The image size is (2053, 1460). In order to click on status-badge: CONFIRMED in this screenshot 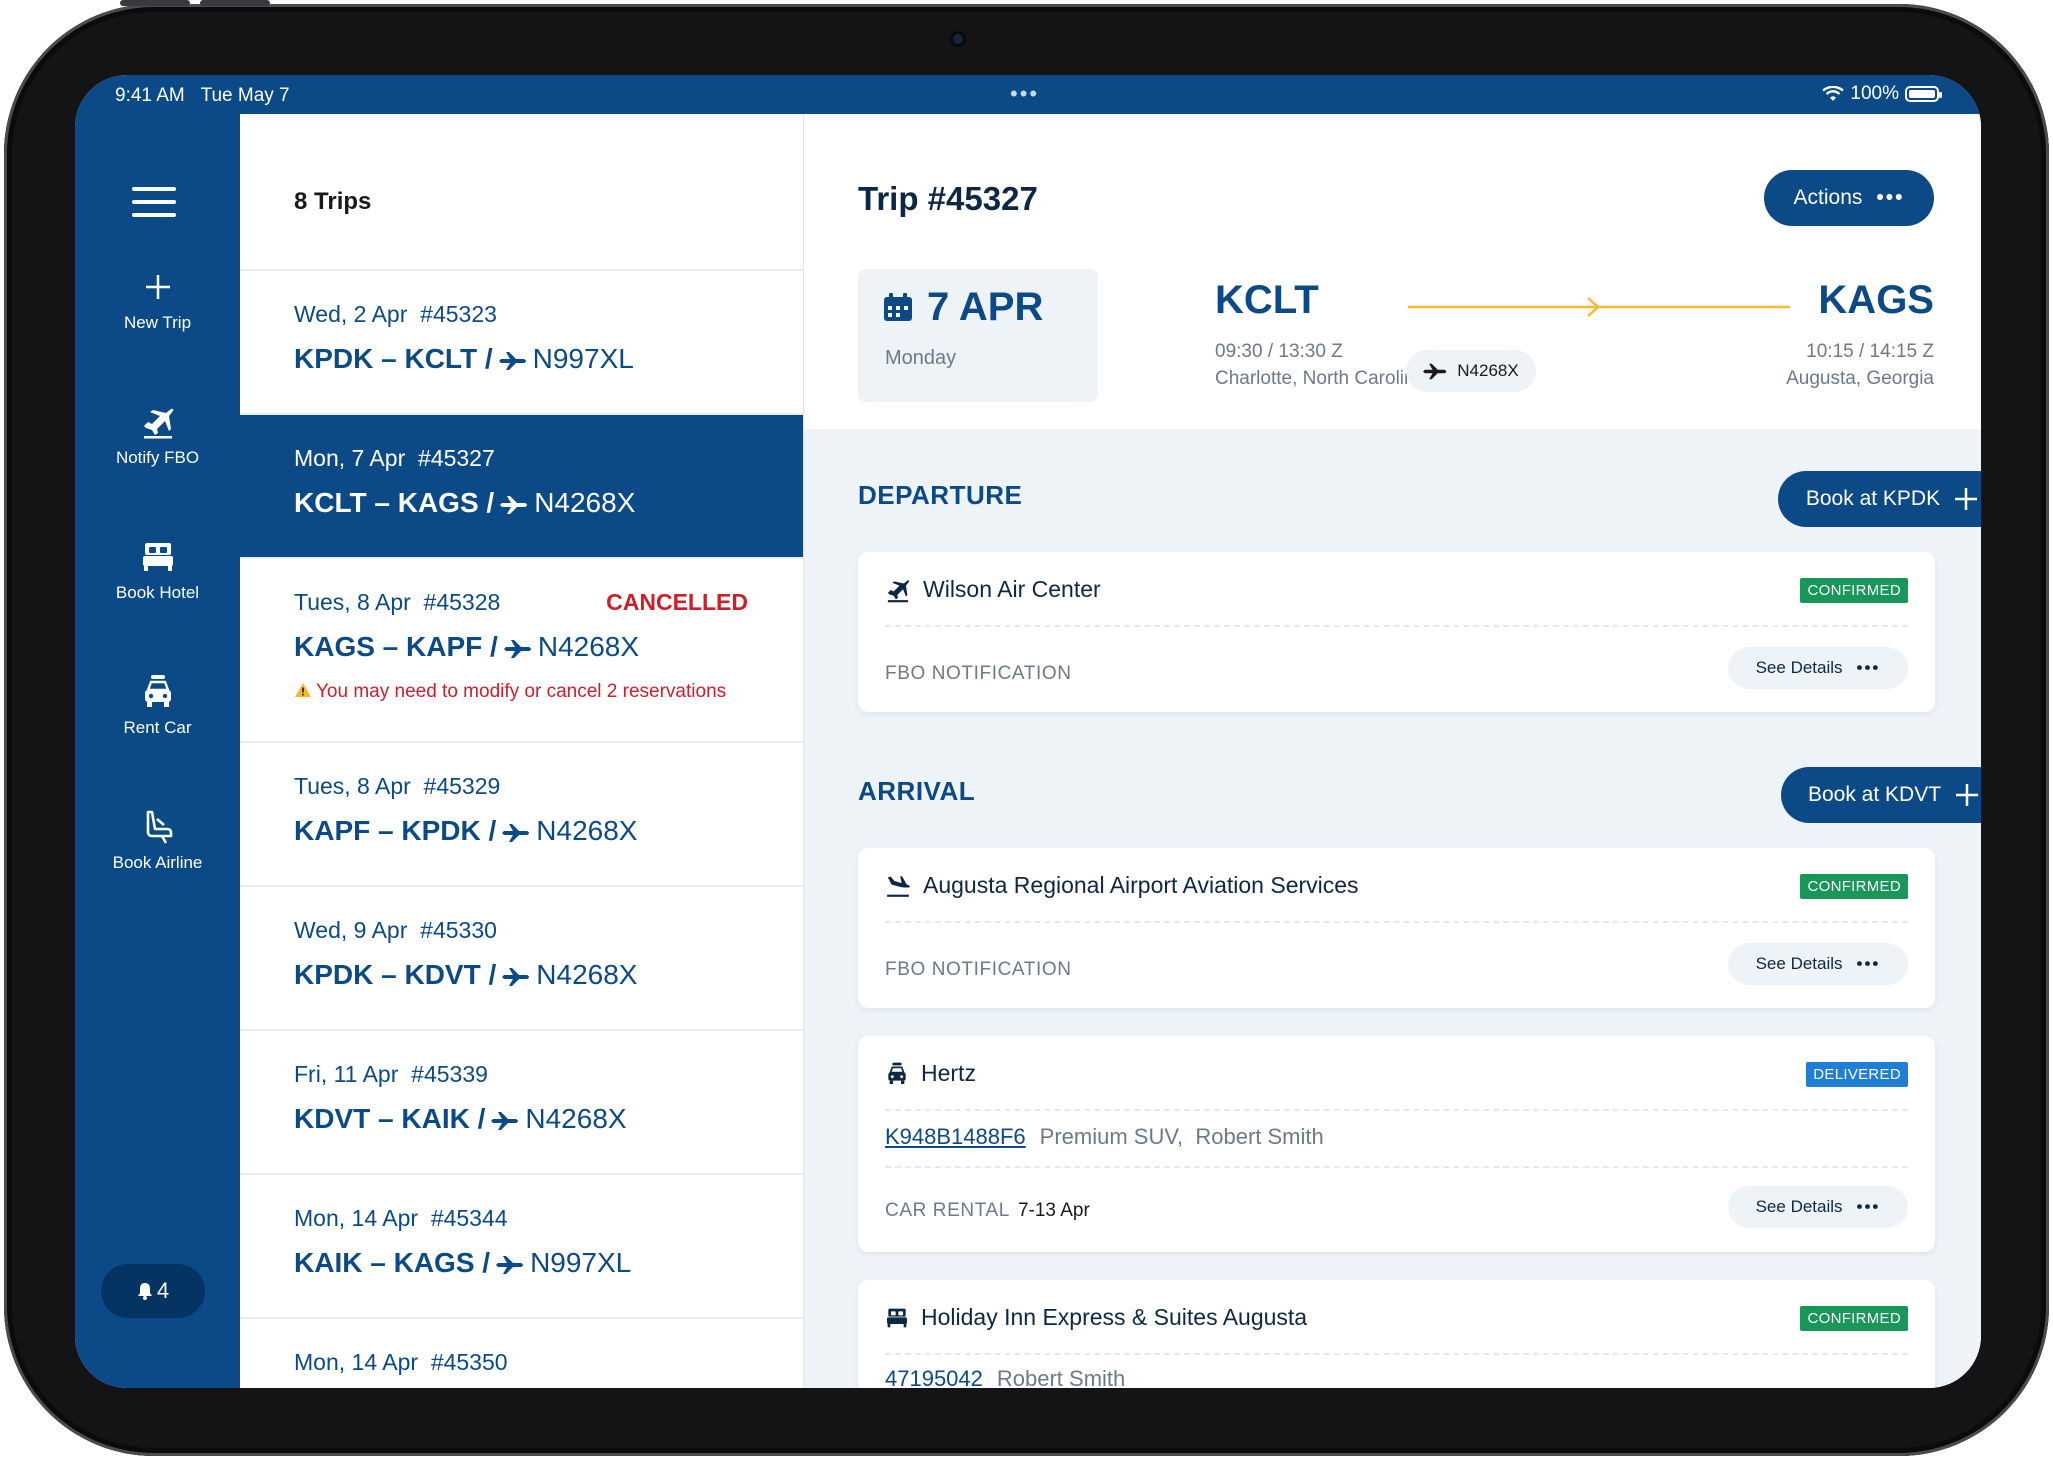, I will do `click(1854, 590)`.